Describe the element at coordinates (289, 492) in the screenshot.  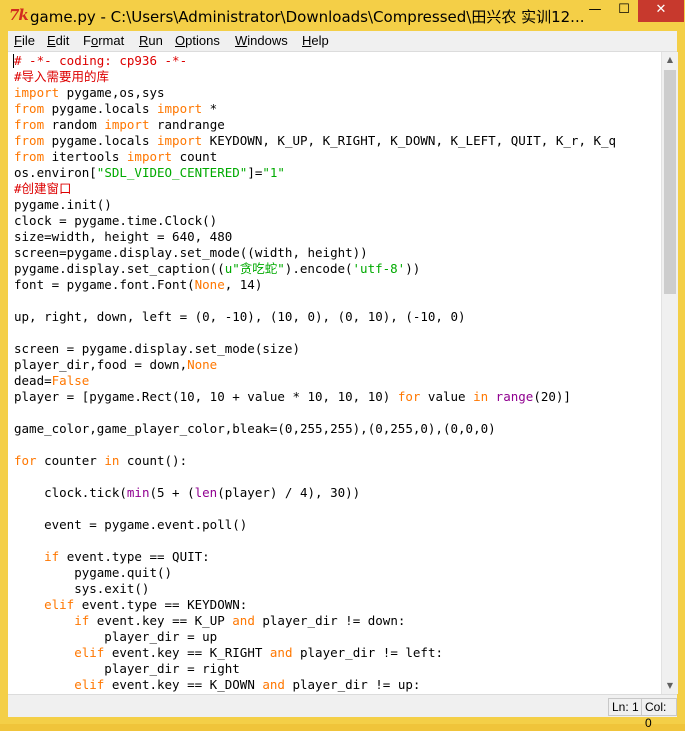
I see `code-token: (player) / 4), 30))` at that location.